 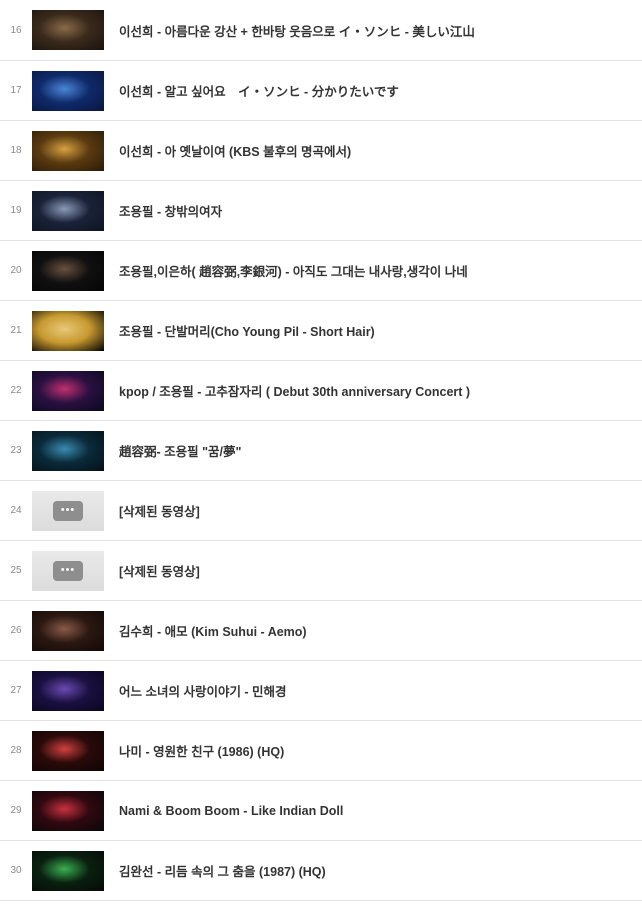 I want to click on playlist-item: 29 Nami & Boom Boom - Like Indian Doll, so click(x=321, y=811).